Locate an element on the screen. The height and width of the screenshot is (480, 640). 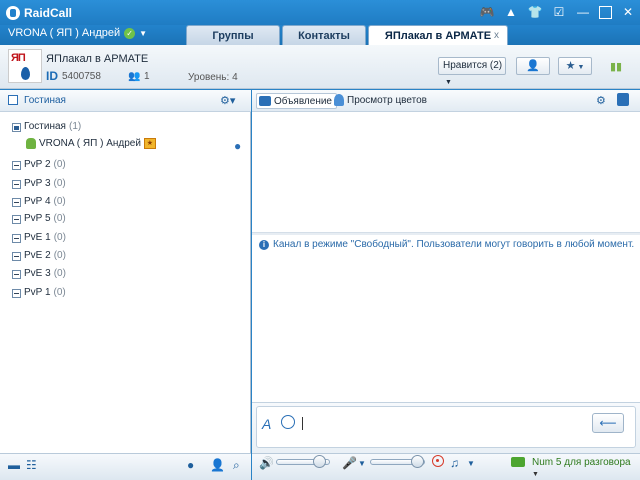
chat-settings-icon: ⚙ is located at coordinates (601, 100).